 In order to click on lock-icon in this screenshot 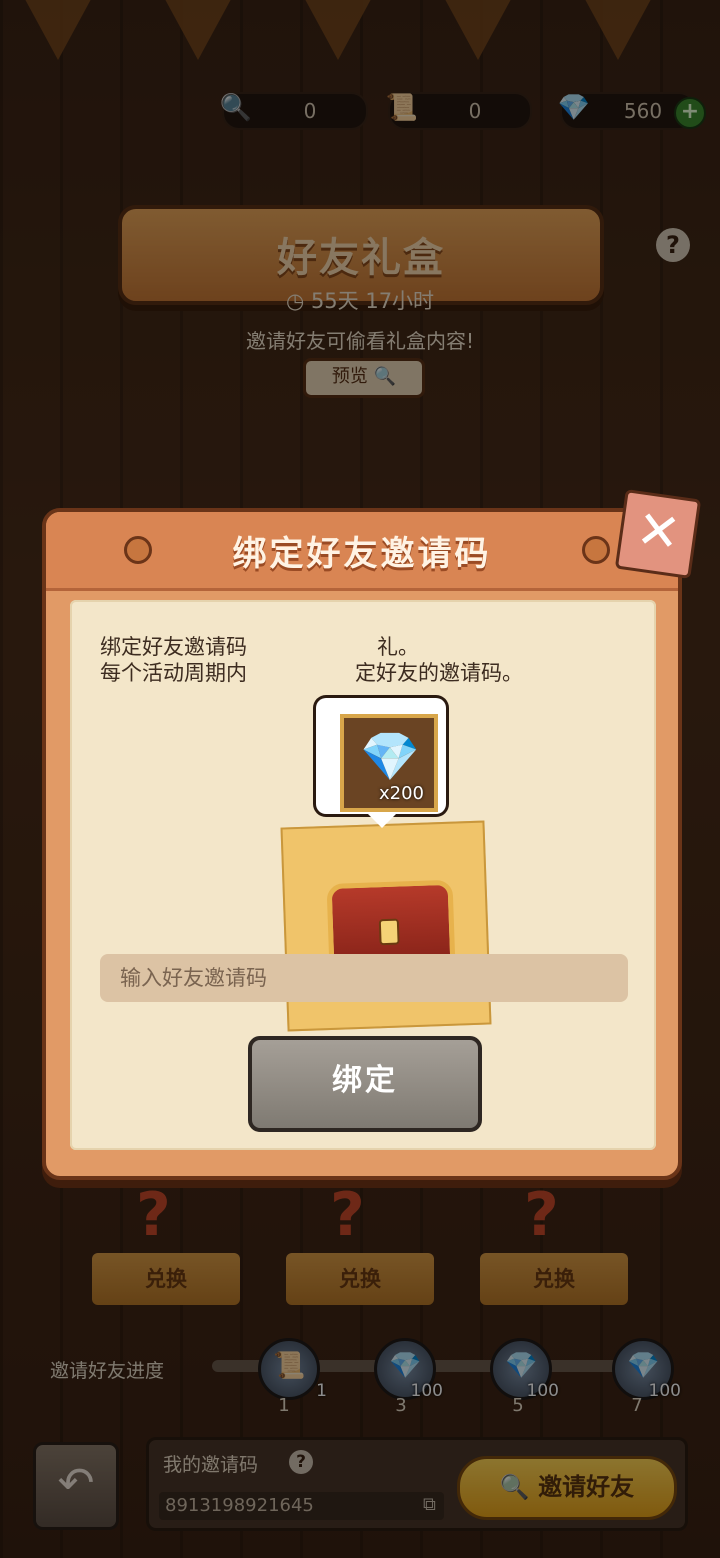, I will do `click(389, 932)`.